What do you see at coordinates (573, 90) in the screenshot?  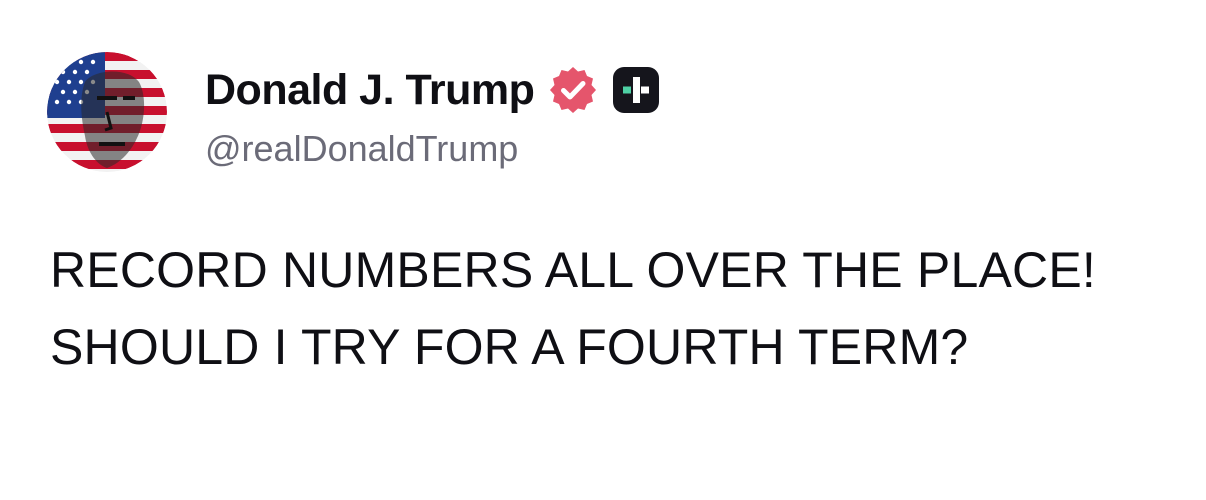 I see `verified-badge-icon` at bounding box center [573, 90].